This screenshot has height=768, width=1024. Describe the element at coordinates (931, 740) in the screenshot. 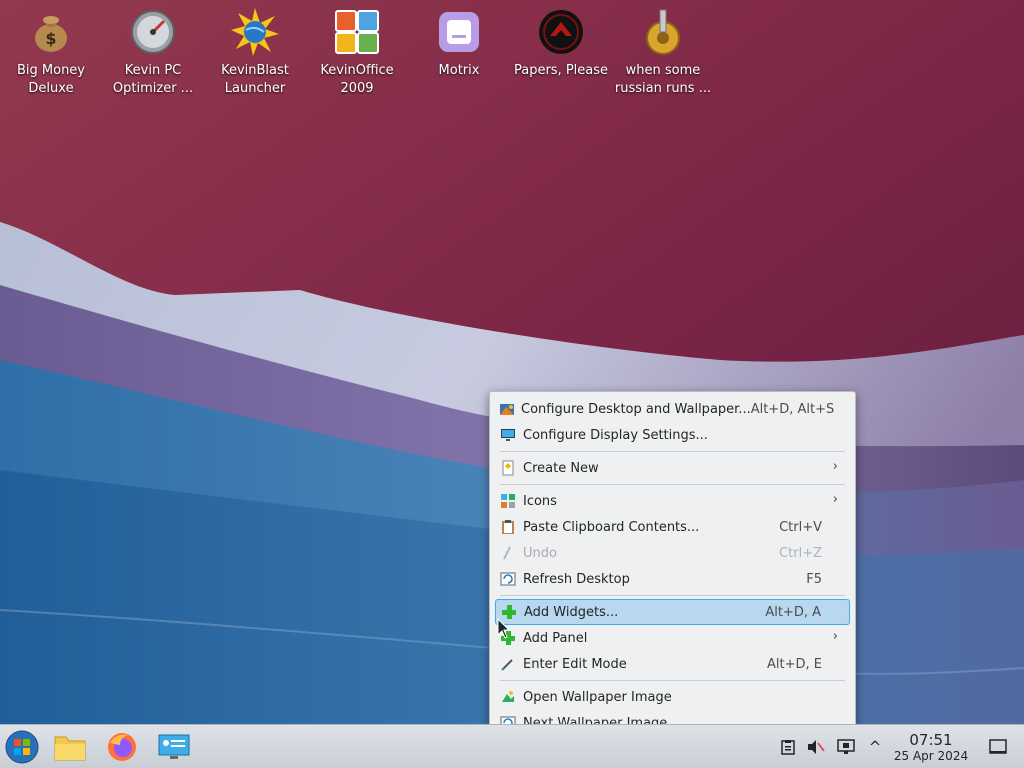

I see `clock-time: 07:51` at that location.